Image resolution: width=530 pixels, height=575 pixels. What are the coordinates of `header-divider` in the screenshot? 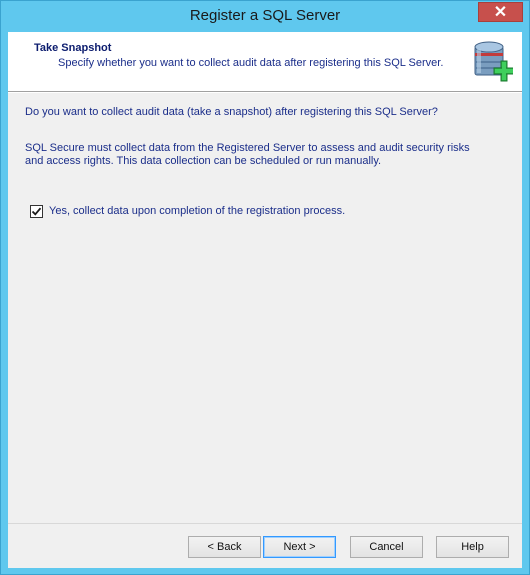 It's located at (265, 92).